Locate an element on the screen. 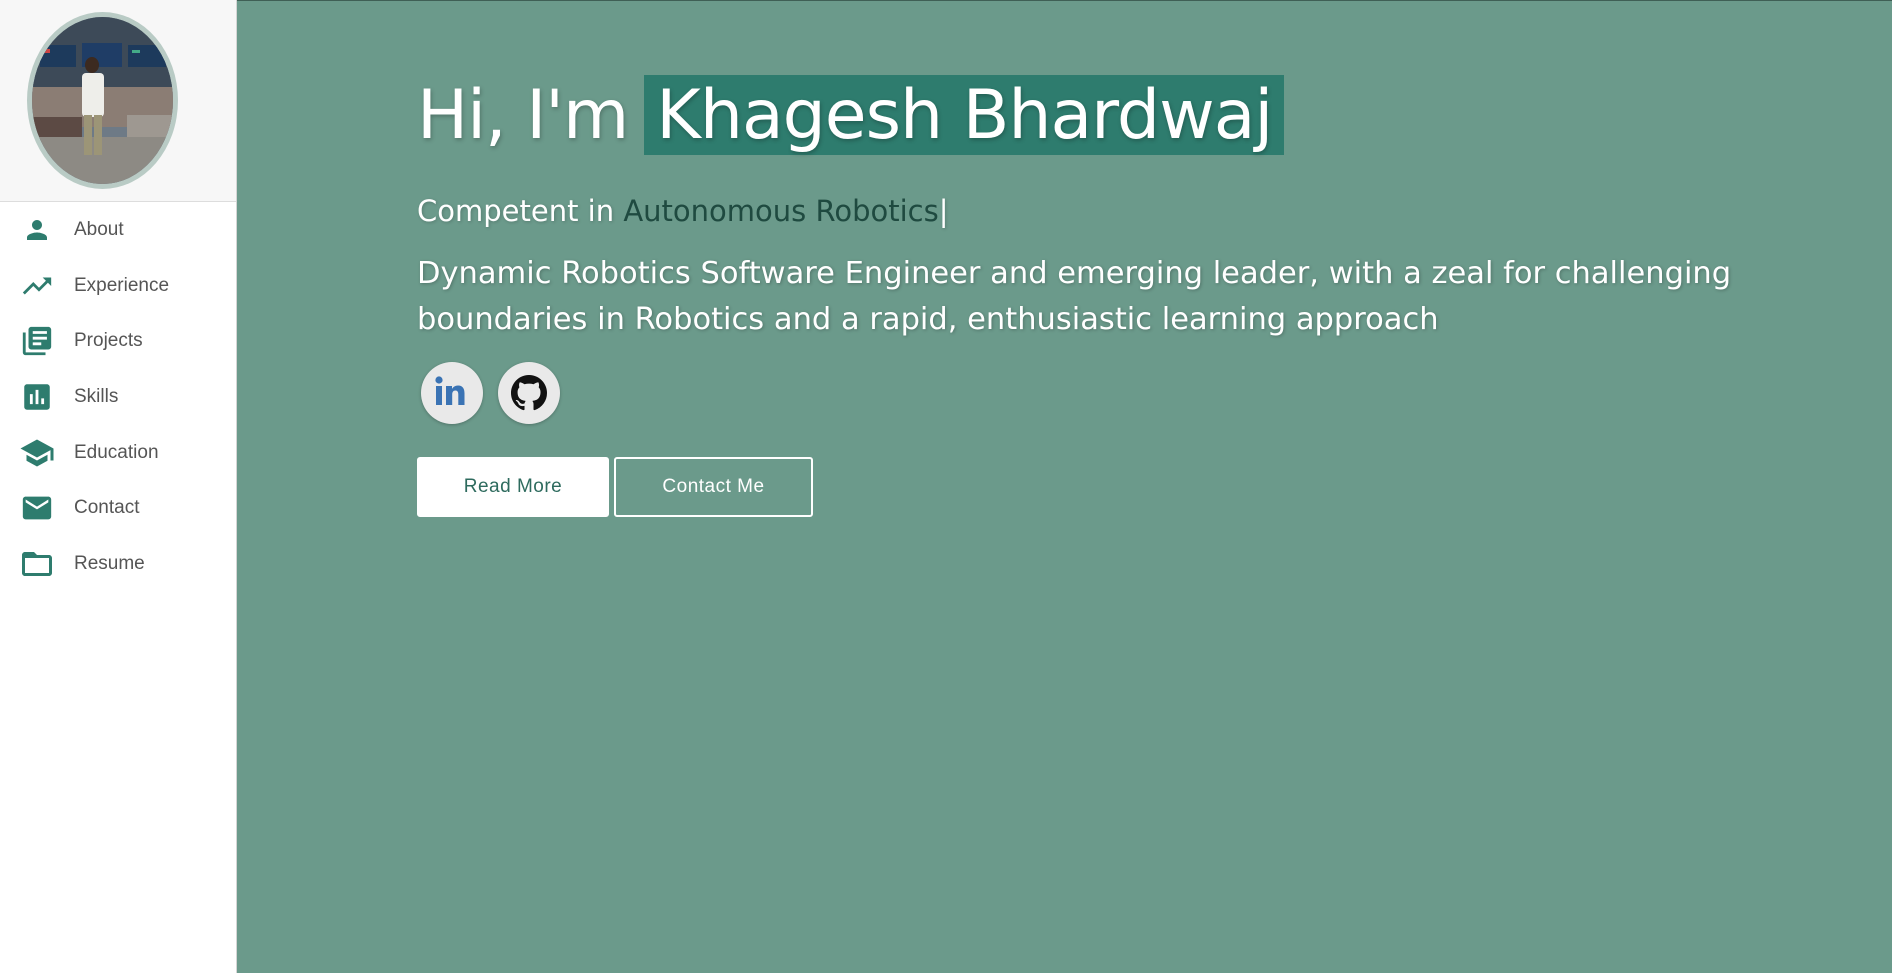 This screenshot has height=973, width=1892. library-books-icon is located at coordinates (37, 341).